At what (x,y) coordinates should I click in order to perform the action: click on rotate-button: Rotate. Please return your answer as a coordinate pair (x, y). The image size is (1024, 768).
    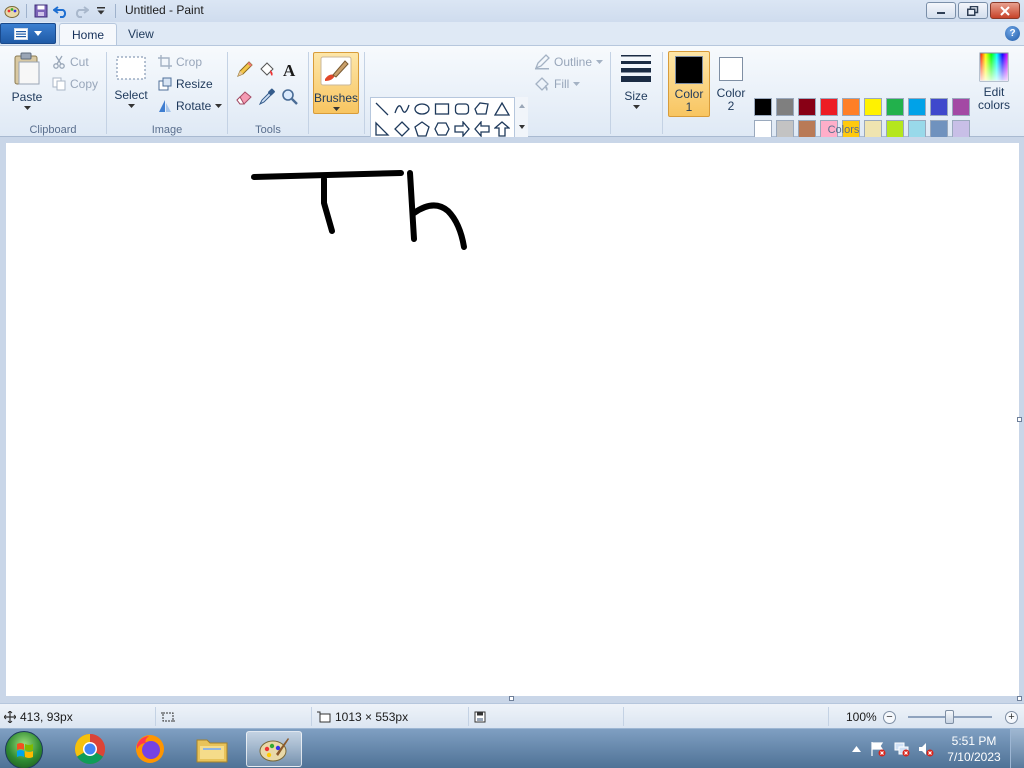
    Looking at the image, I should click on (190, 106).